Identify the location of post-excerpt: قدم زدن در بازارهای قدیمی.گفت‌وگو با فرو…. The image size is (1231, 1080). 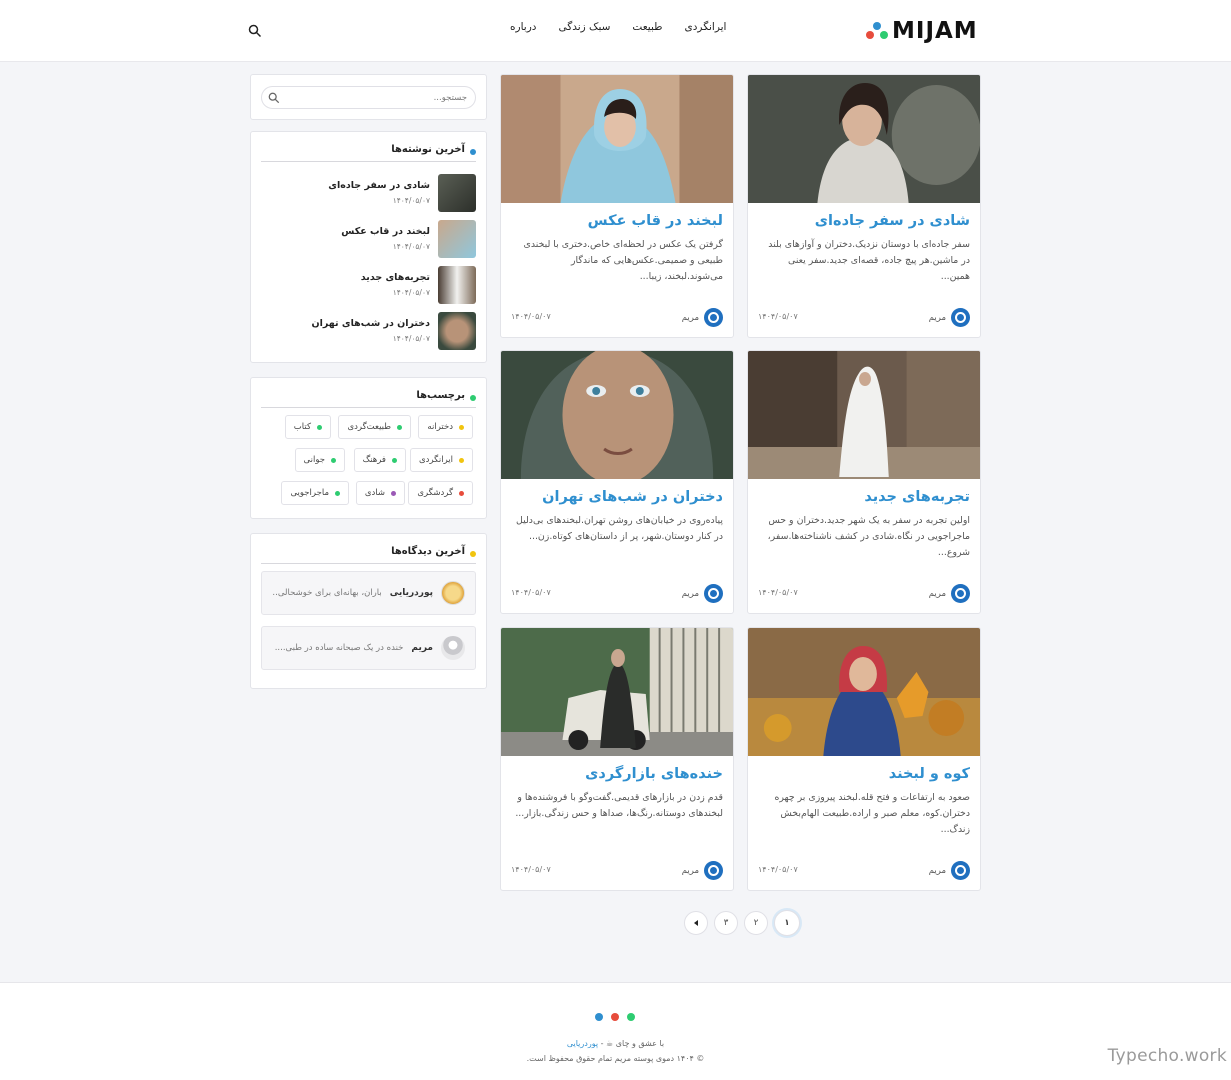
(619, 805).